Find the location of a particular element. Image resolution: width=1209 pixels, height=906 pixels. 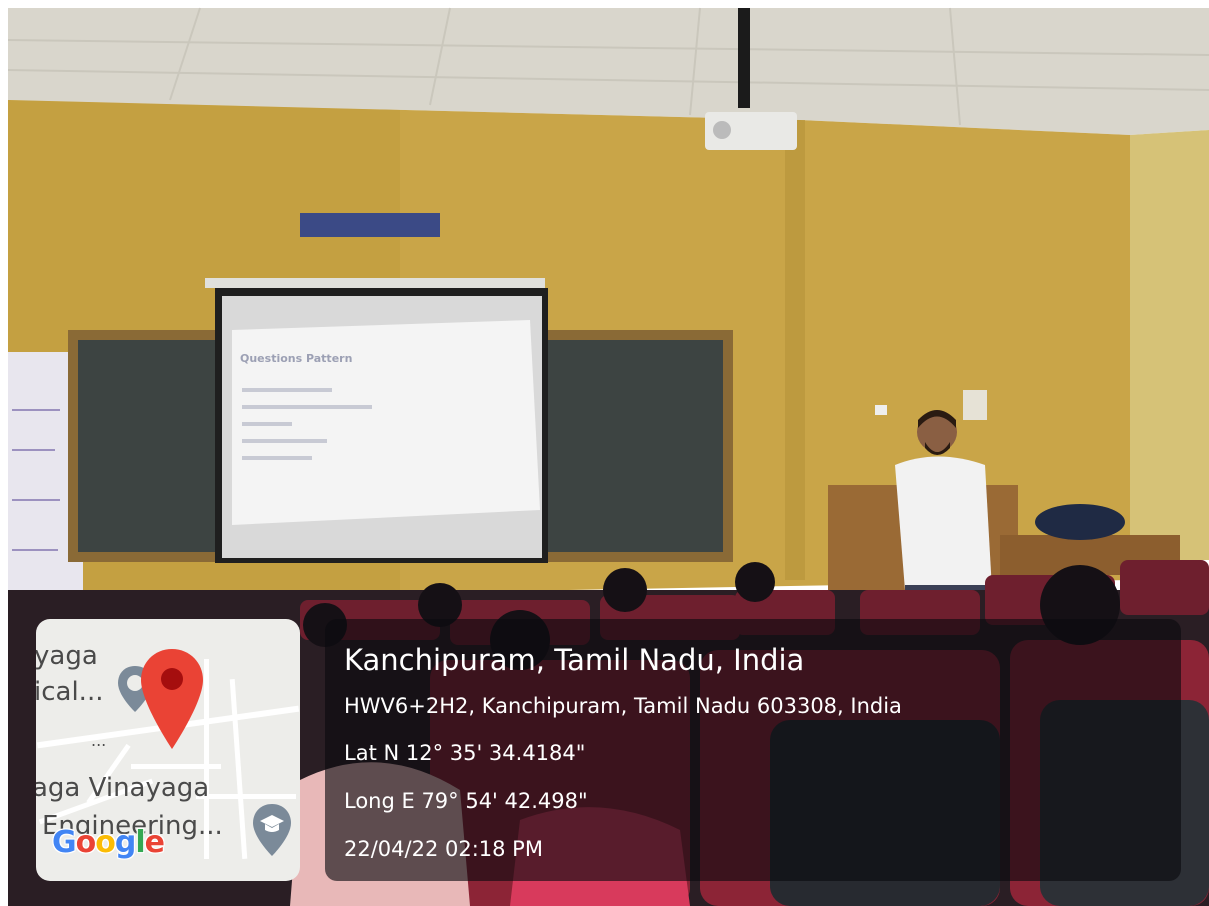

map-label-bottom-1: aga Vinayaga is located at coordinates (123, 788).